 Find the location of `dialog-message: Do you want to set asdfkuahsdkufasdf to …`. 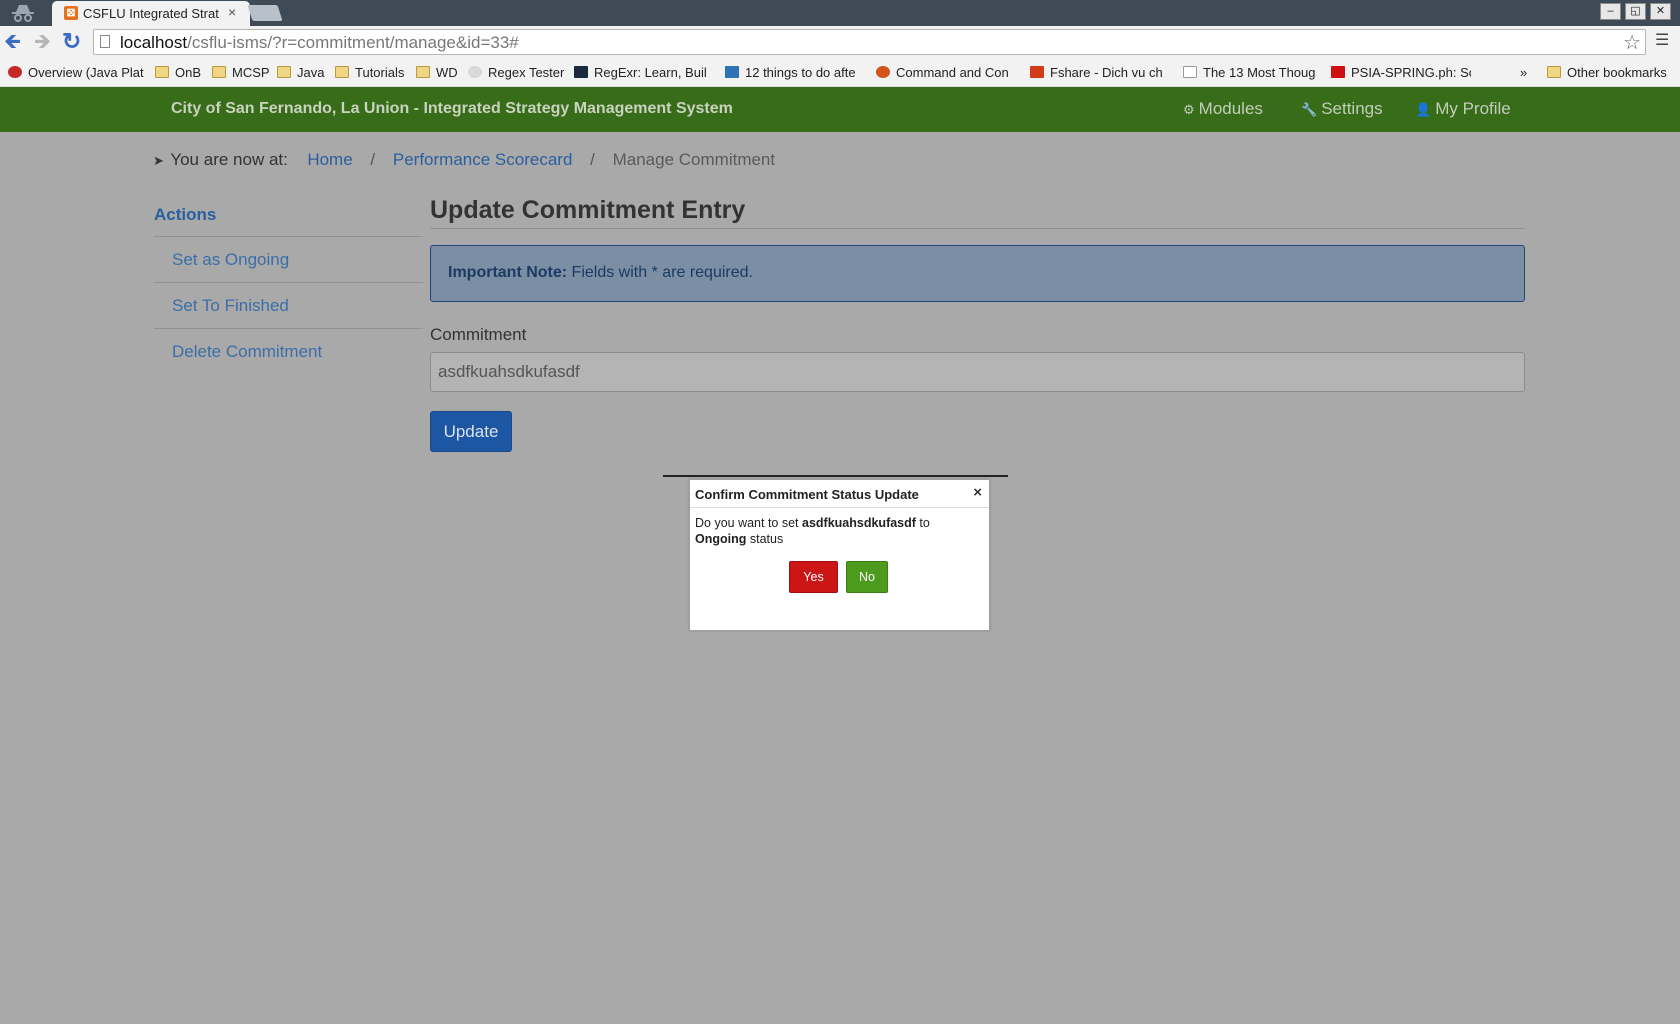

dialog-message: Do you want to set asdfkuahsdkufasdf to … is located at coordinates (812, 531).